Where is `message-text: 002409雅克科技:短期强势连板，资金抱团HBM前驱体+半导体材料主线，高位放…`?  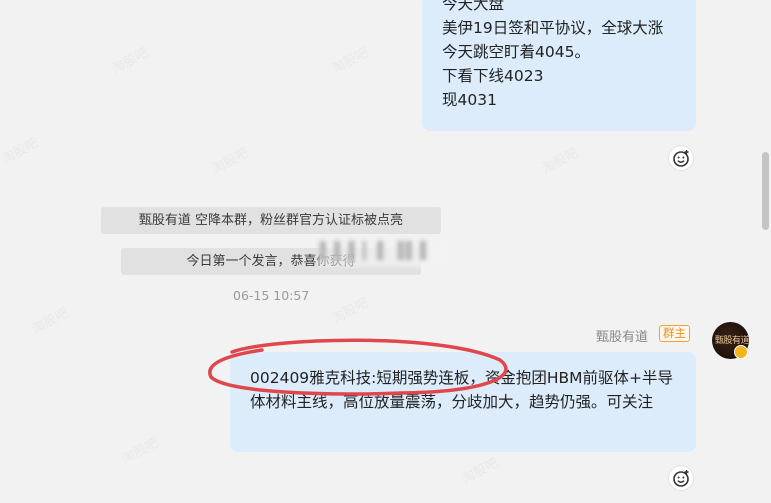
message-text: 002409雅克科技:短期强势连板，资金抱团HBM前驱体+半导体材料主线，高位放… is located at coordinates (462, 390).